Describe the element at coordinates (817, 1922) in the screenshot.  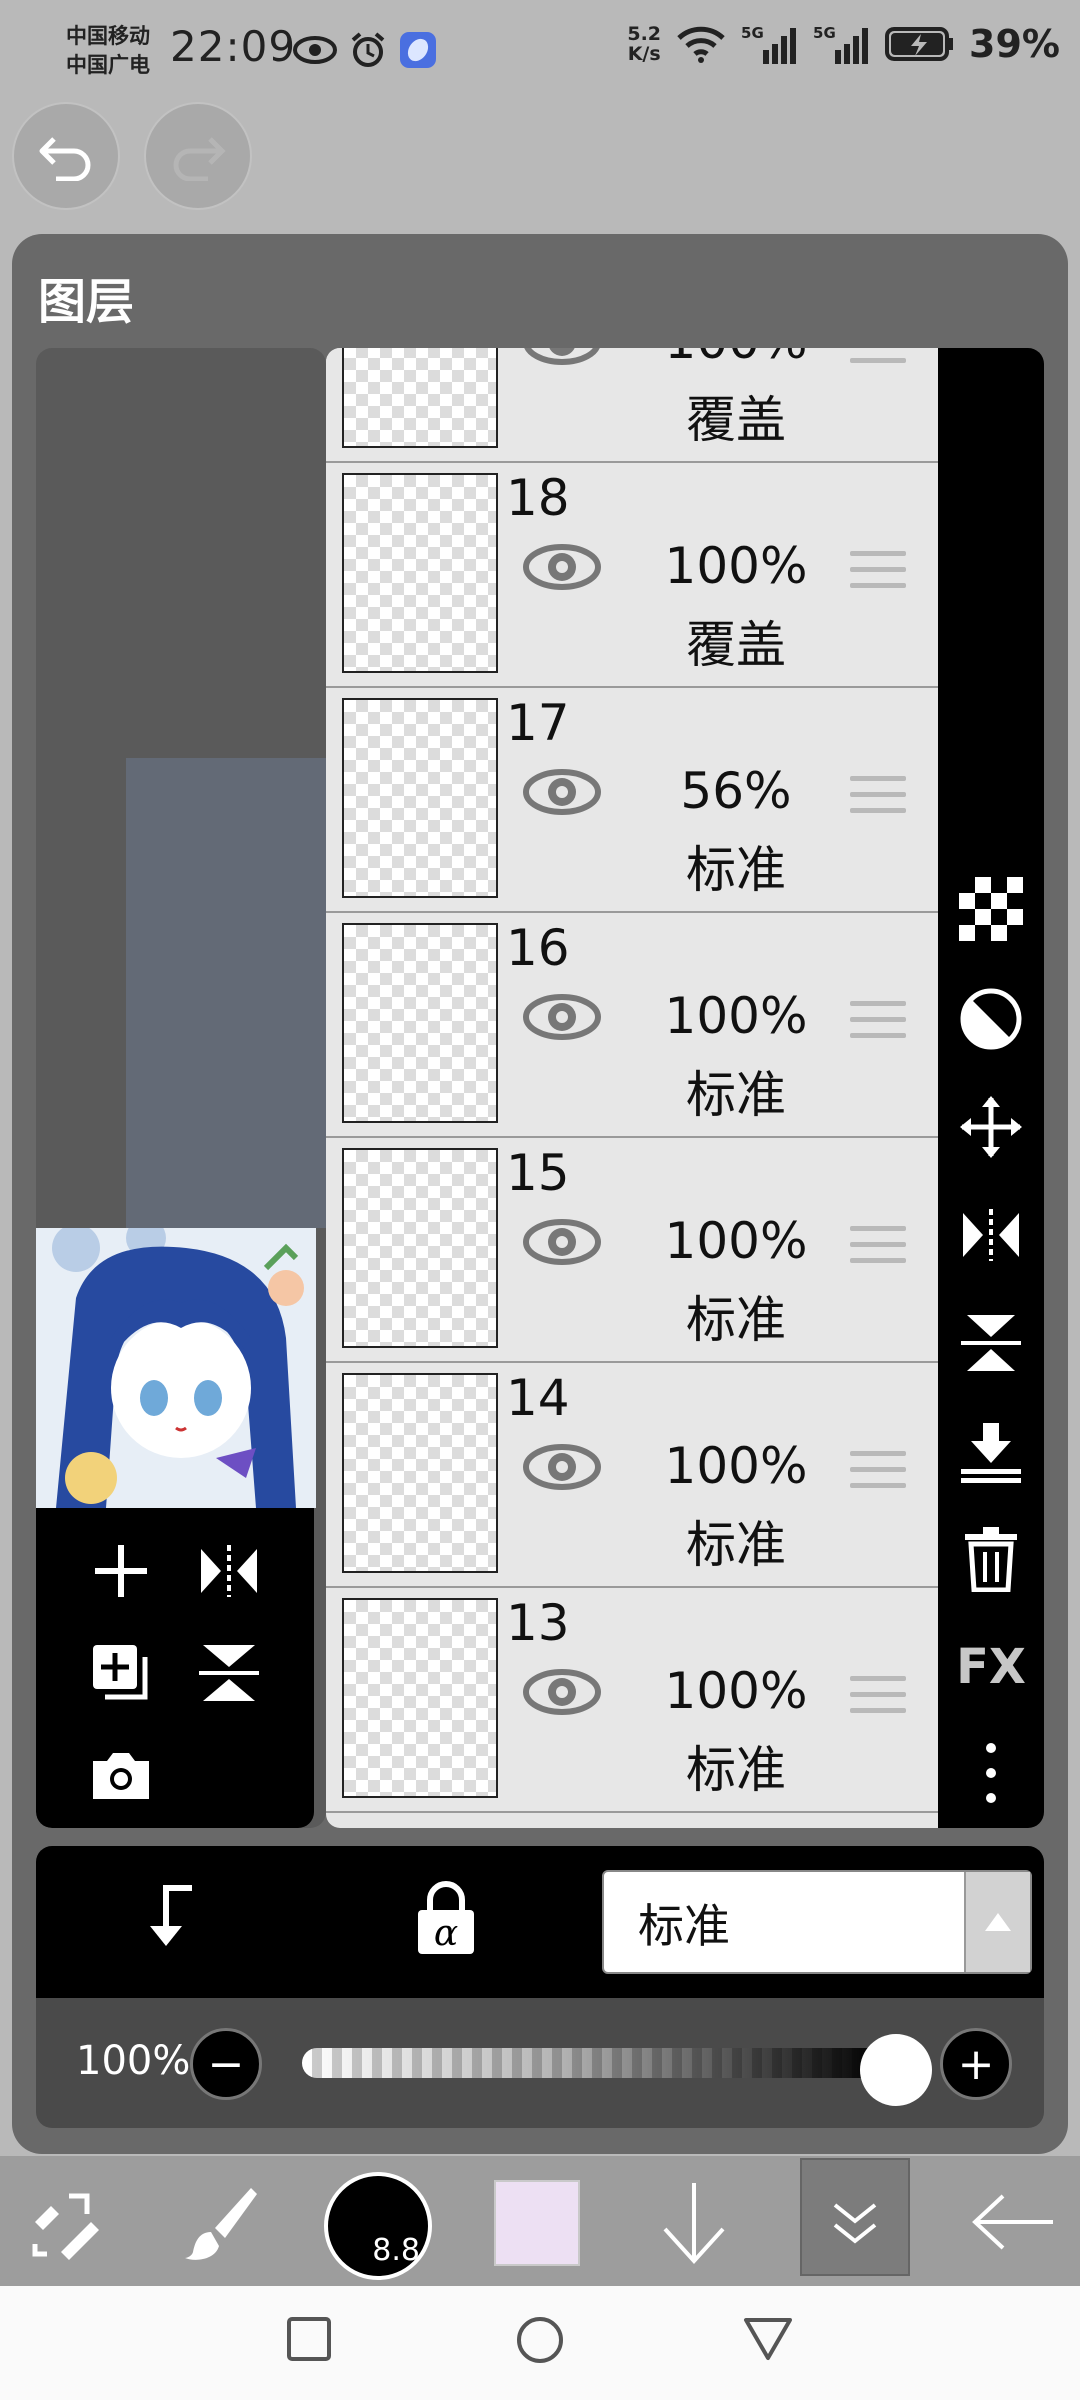
I see `blend-mode-select: 标准` at that location.